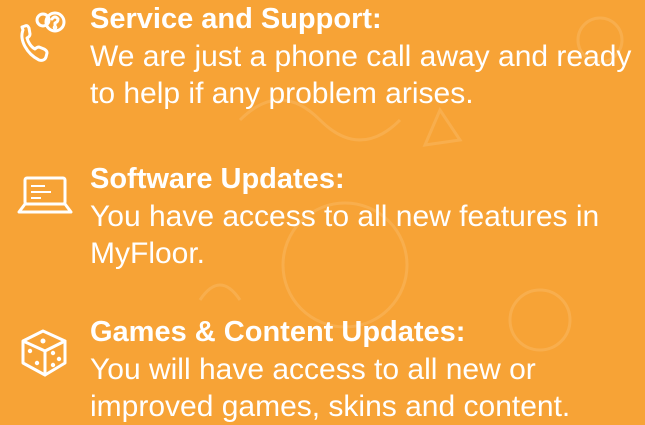 This screenshot has width=645, height=425. What do you see at coordinates (45, 195) in the screenshot?
I see `software-update-laptop-icon` at bounding box center [45, 195].